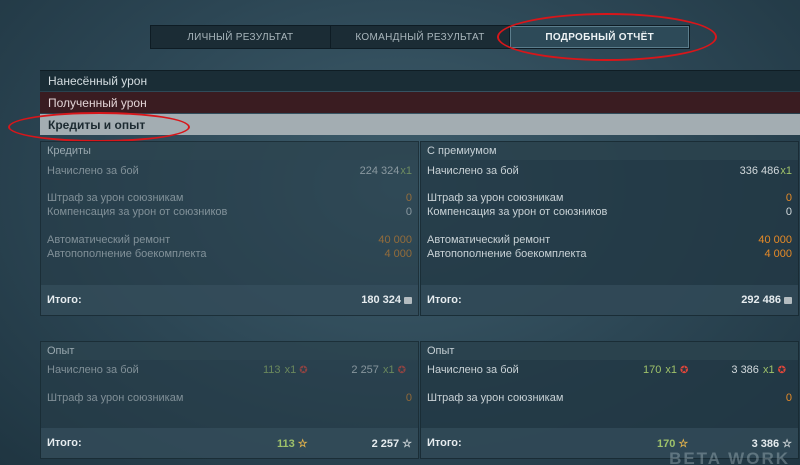 Image resolution: width=800 pixels, height=465 pixels. What do you see at coordinates (381, 300) in the screenshot?
I see `credits-total-value: 180 324` at bounding box center [381, 300].